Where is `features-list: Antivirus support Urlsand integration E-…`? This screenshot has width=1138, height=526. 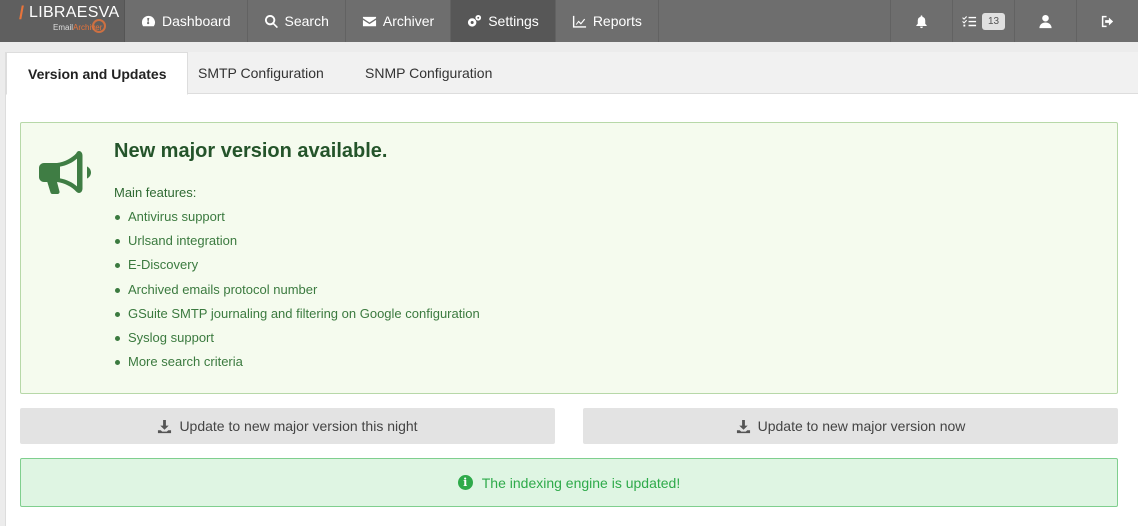 features-list: Antivirus support Urlsand integration E-… is located at coordinates (297, 293).